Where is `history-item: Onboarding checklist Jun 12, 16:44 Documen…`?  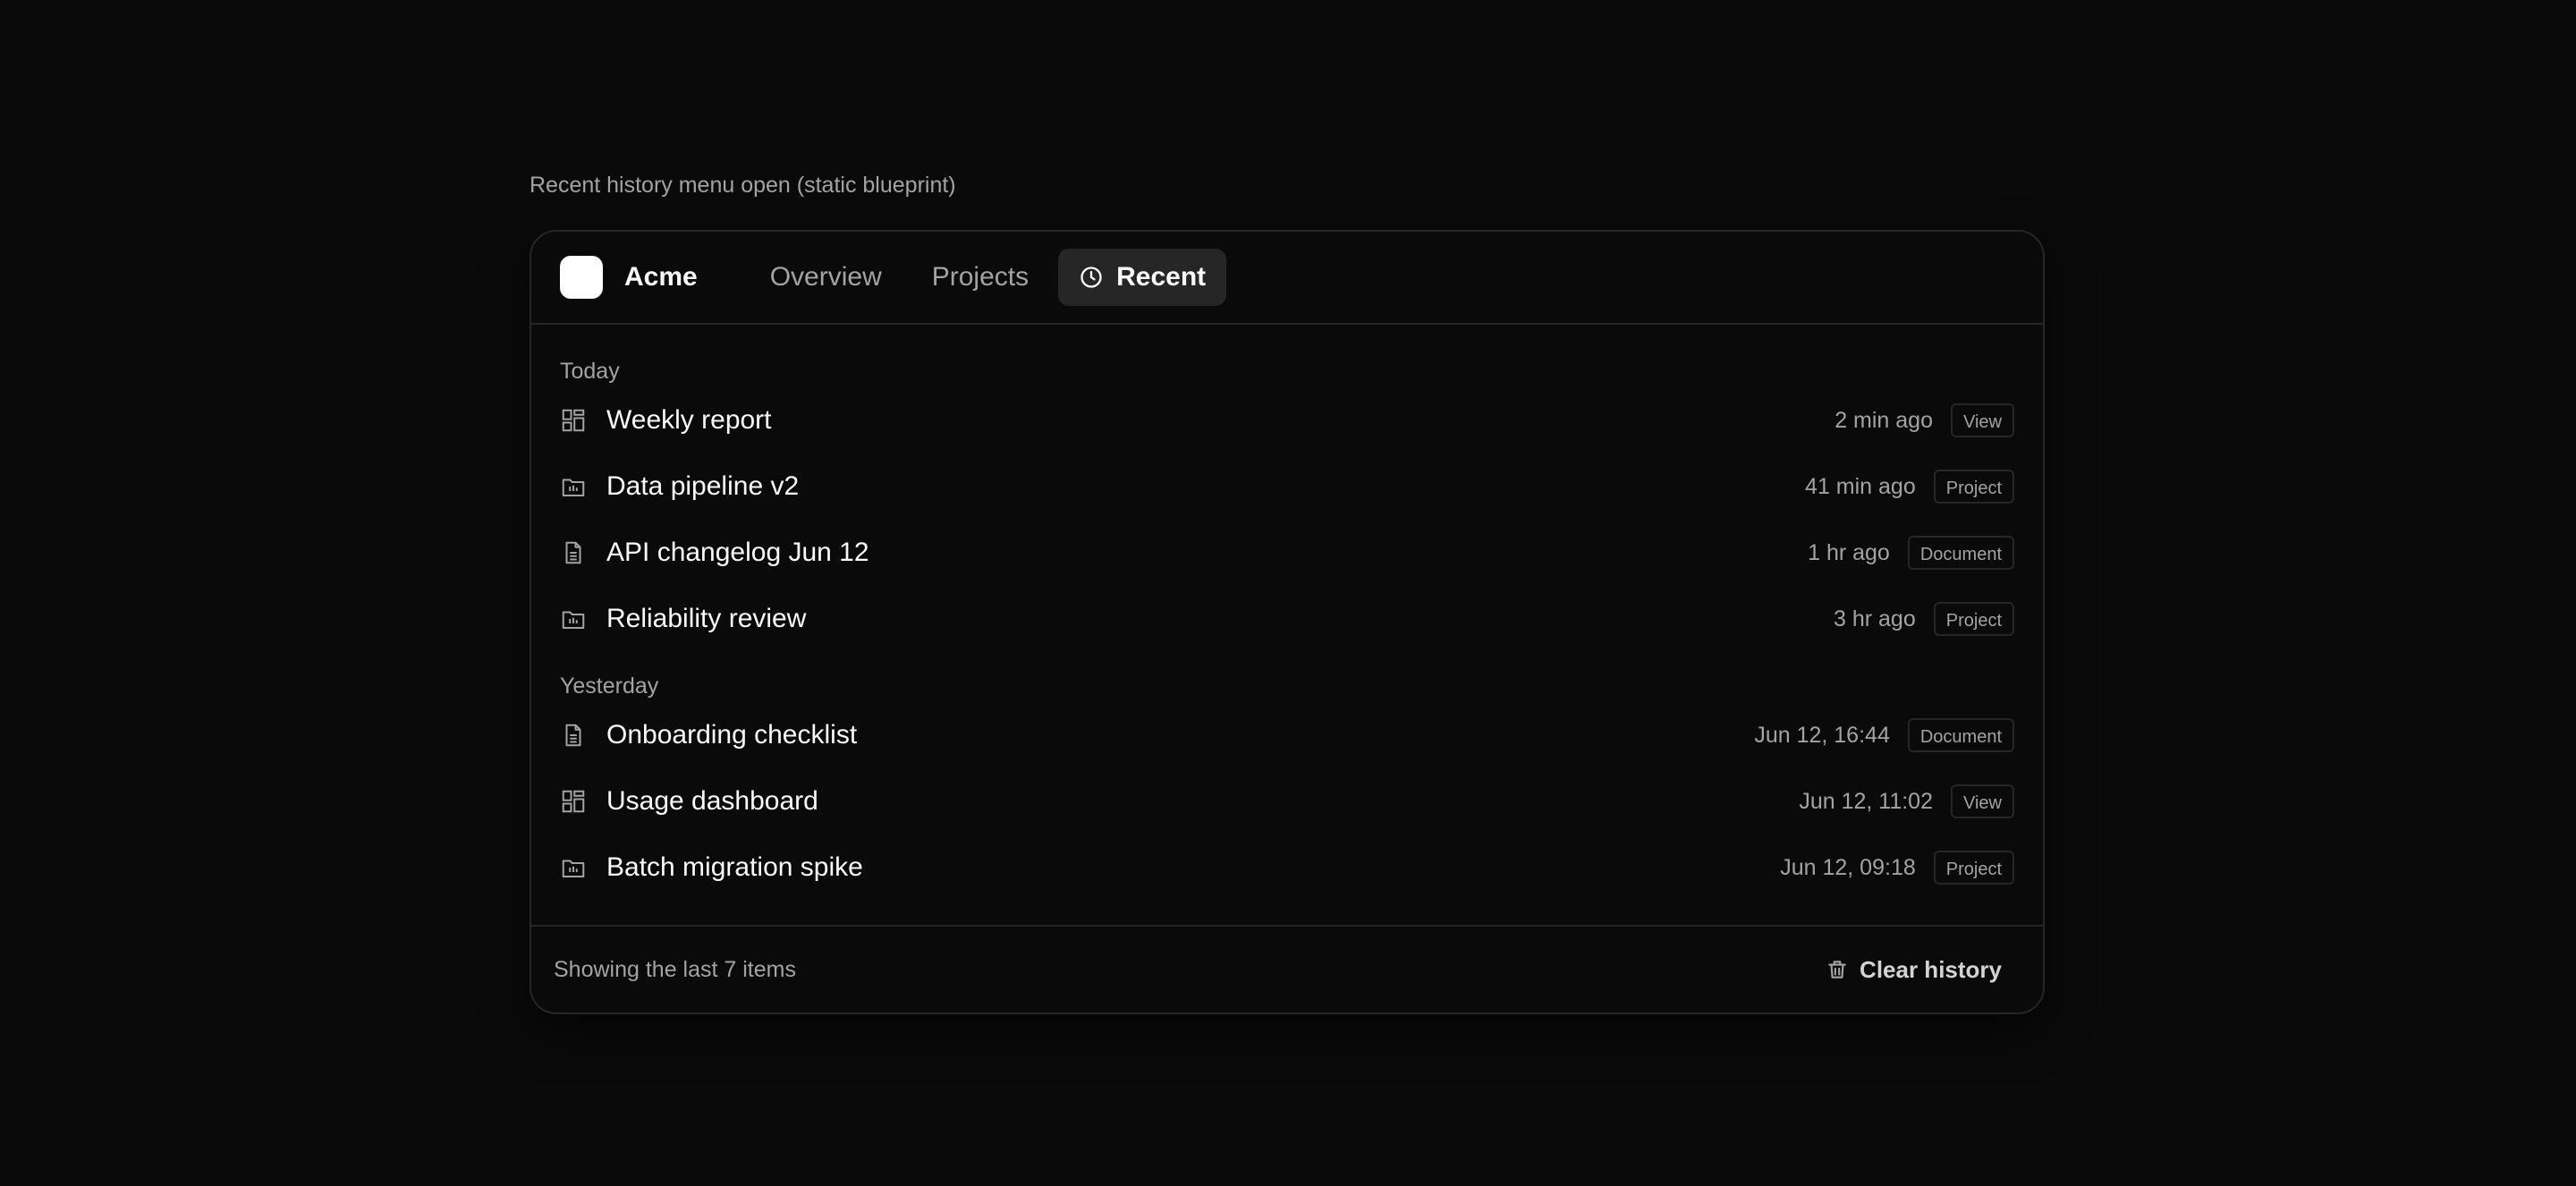 history-item: Onboarding checklist Jun 12, 16:44 Documen… is located at coordinates (1287, 735).